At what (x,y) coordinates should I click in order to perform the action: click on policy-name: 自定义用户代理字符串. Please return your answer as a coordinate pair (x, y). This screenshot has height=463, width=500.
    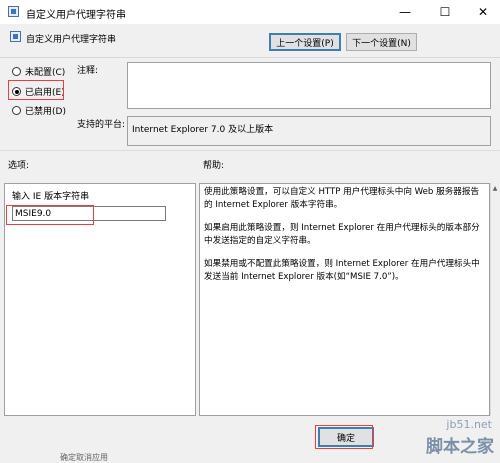
    Looking at the image, I should click on (71, 40).